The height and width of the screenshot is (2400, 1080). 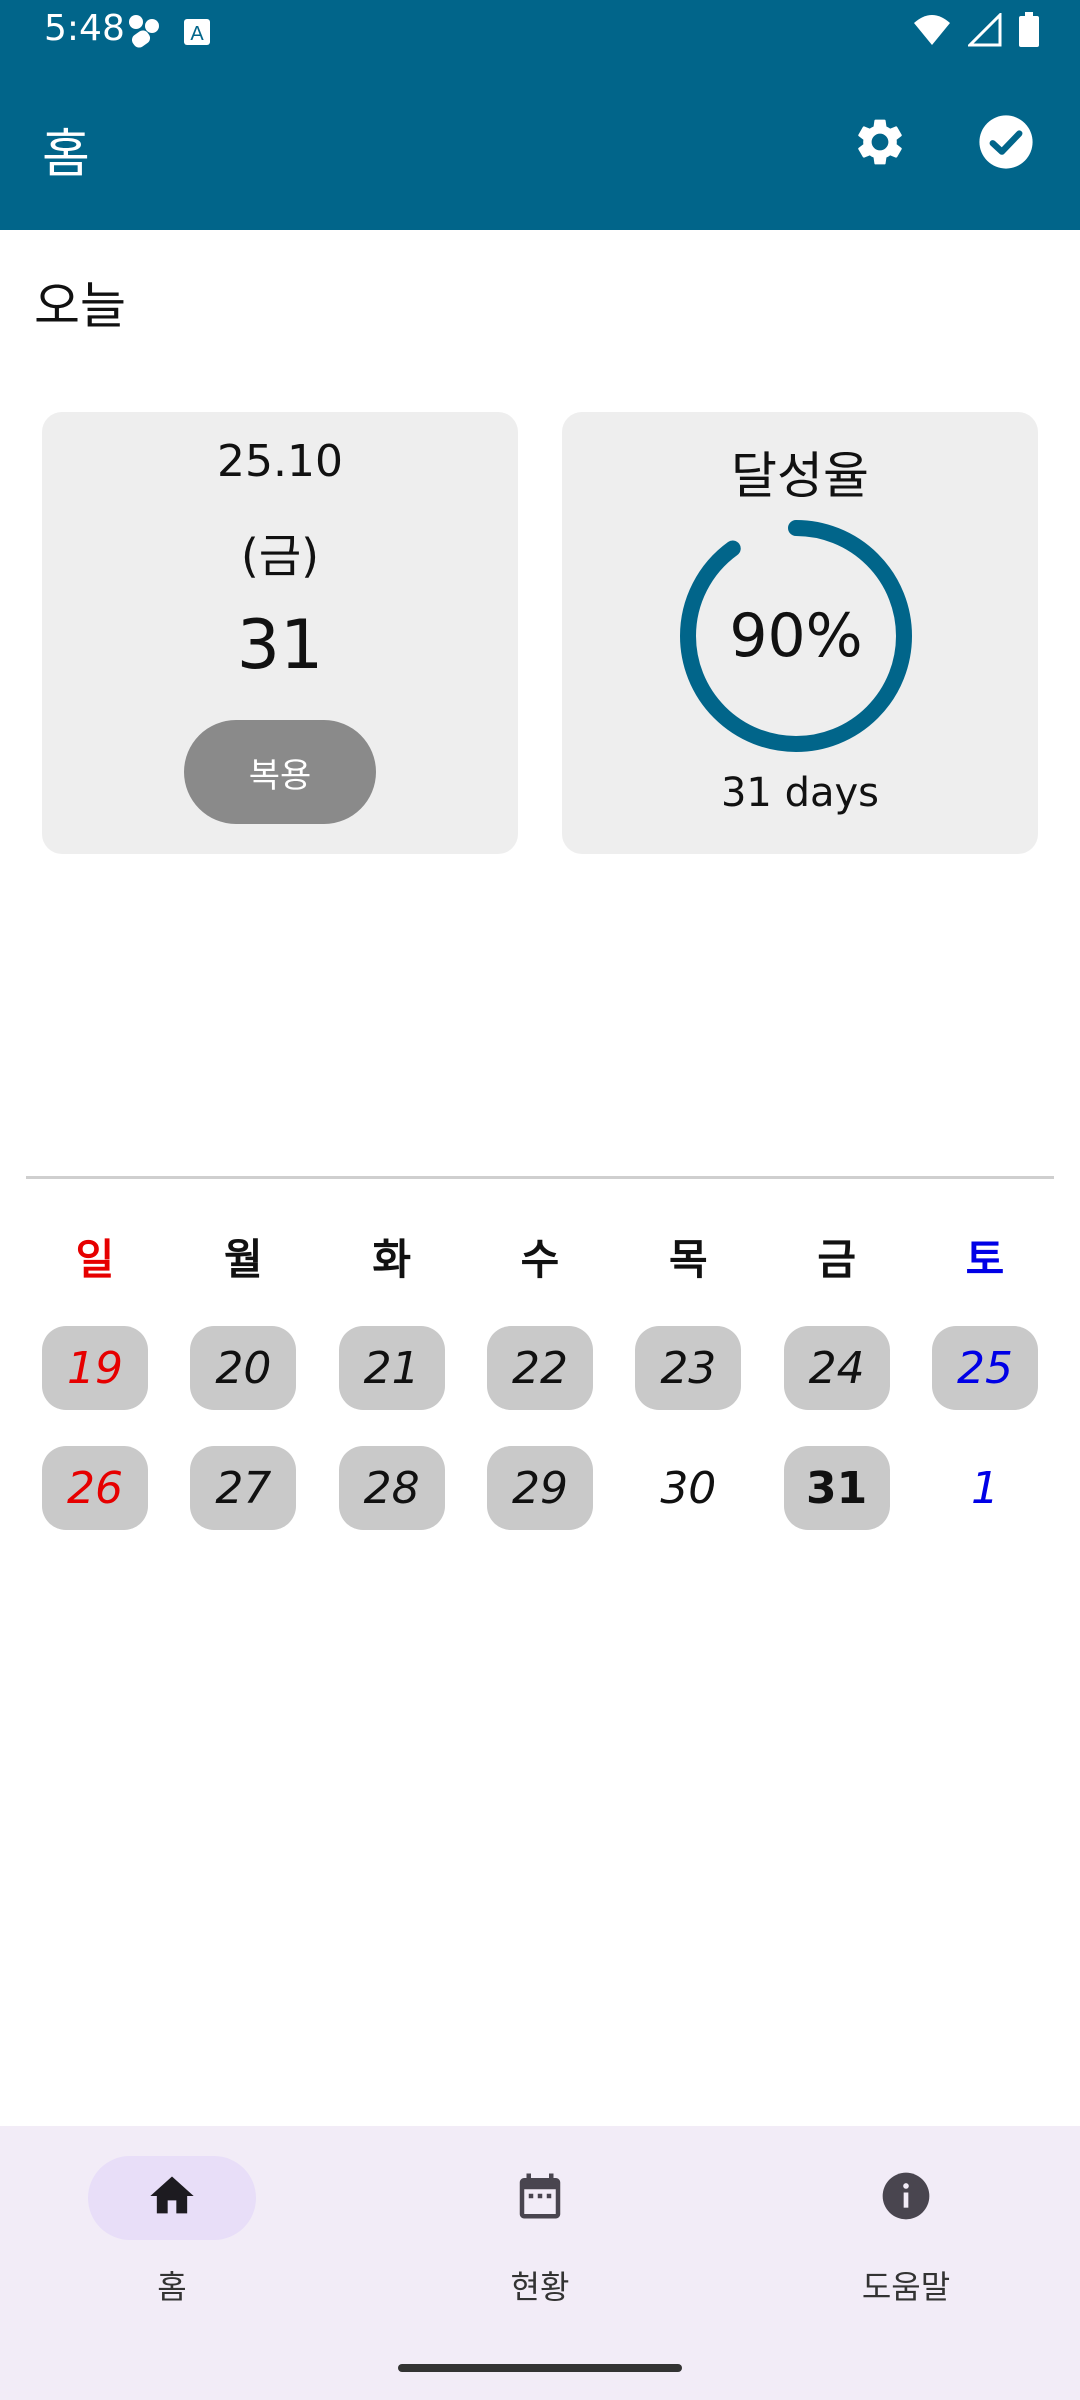 What do you see at coordinates (800, 476) in the screenshot?
I see `achievement-title: 달성율` at bounding box center [800, 476].